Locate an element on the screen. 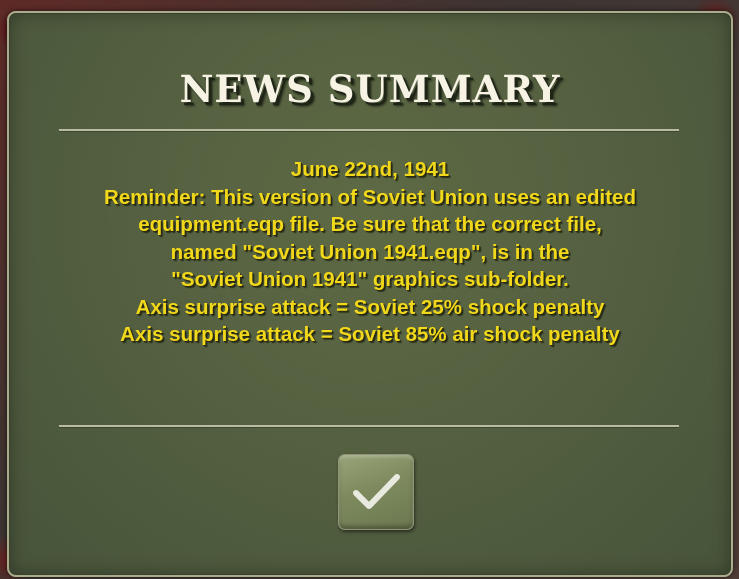  message-line: named "Soviet Union 1941.eqp", is in the is located at coordinates (370, 252).